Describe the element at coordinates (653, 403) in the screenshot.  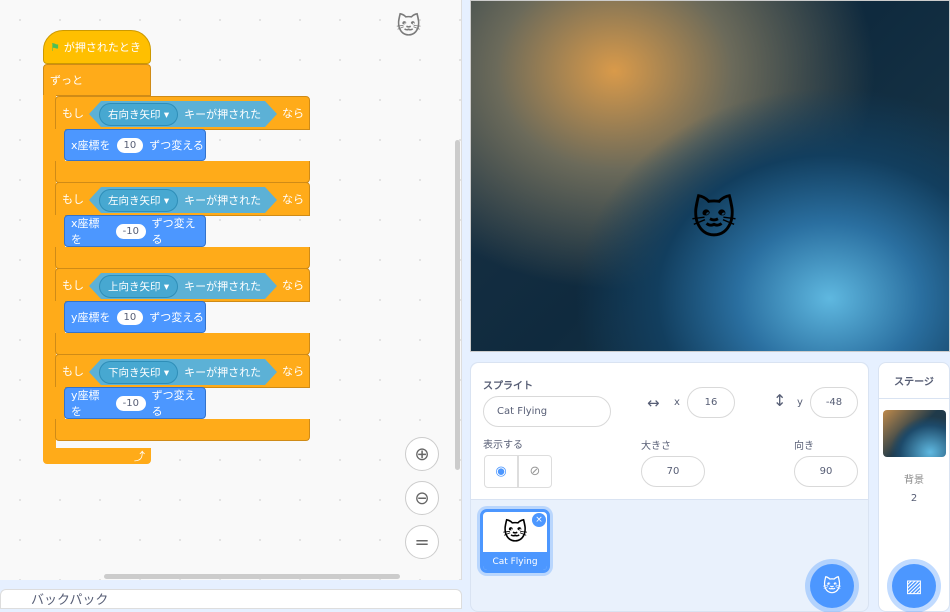
I see `horizontal-arrows-icon: ↔` at that location.